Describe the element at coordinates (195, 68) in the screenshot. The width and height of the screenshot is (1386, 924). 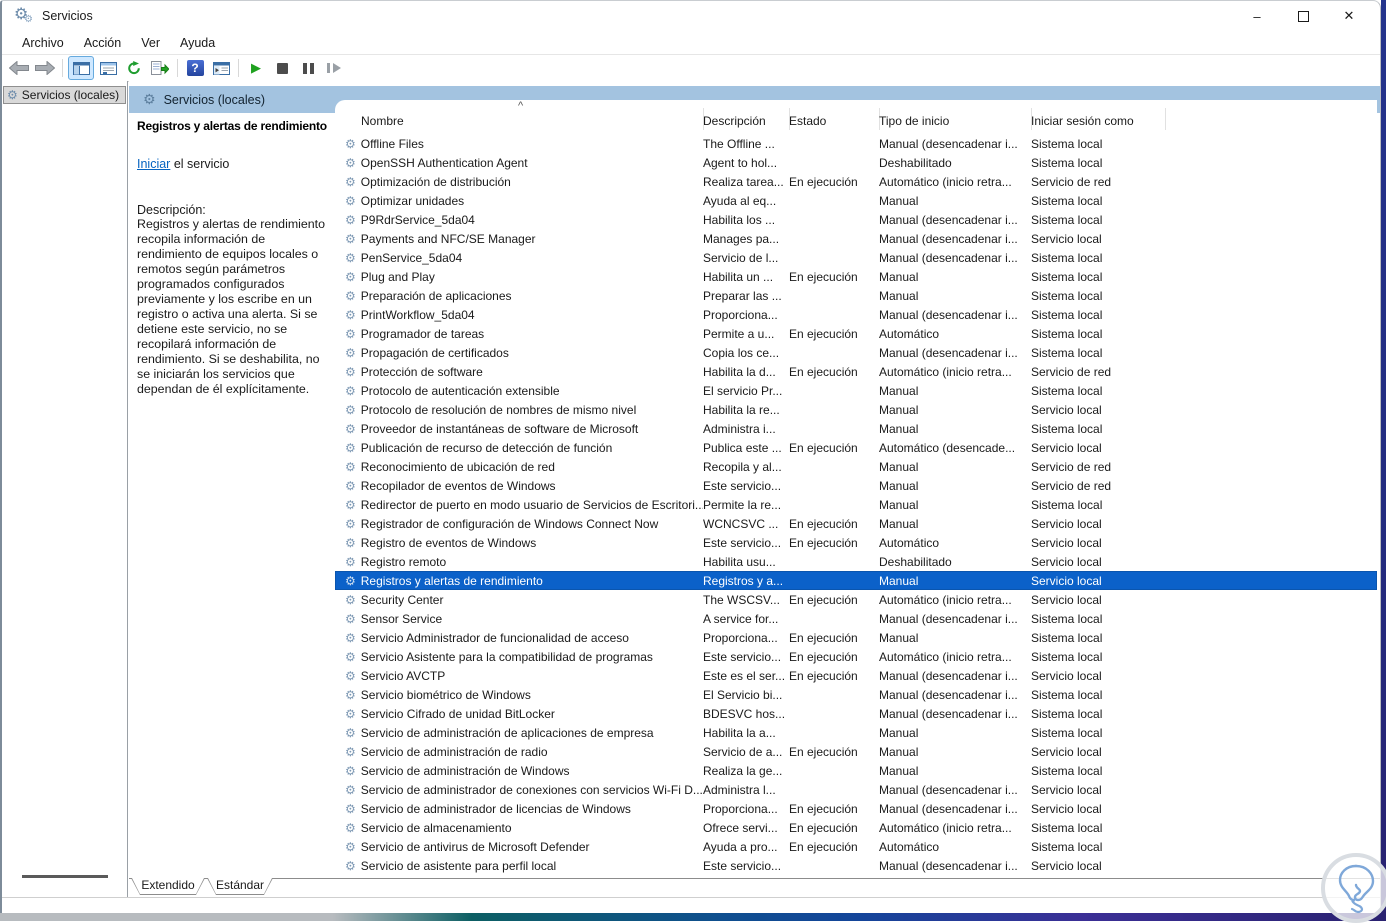
I see `help-icon: ?` at that location.